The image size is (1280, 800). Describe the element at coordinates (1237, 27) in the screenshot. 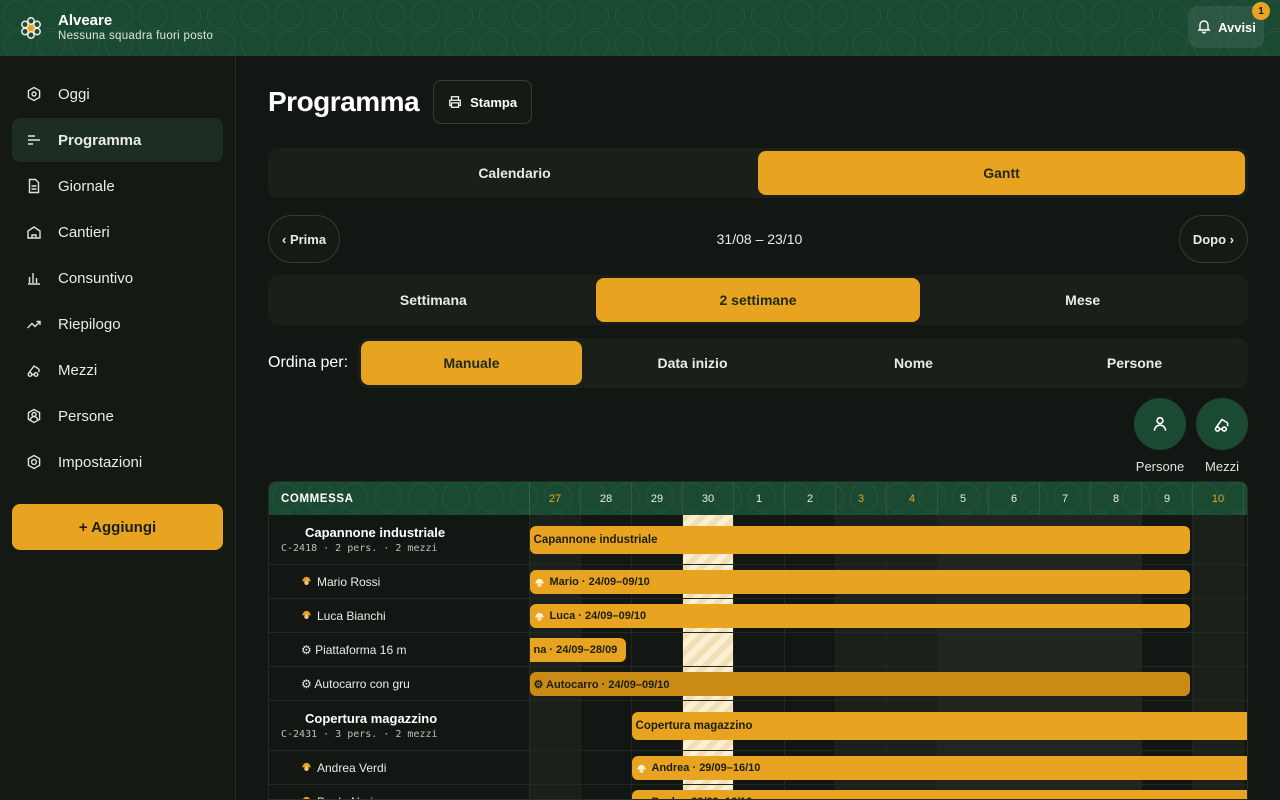

I see `alerts-label: Avvisi` at that location.